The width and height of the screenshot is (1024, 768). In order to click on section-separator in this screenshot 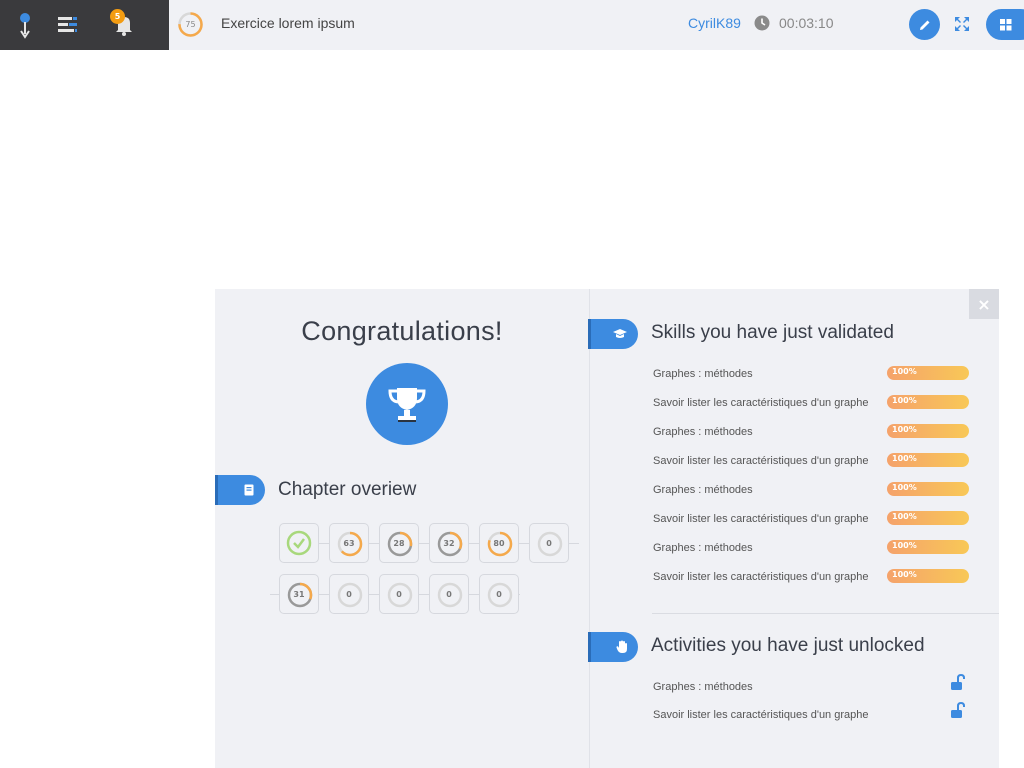, I will do `click(825, 613)`.